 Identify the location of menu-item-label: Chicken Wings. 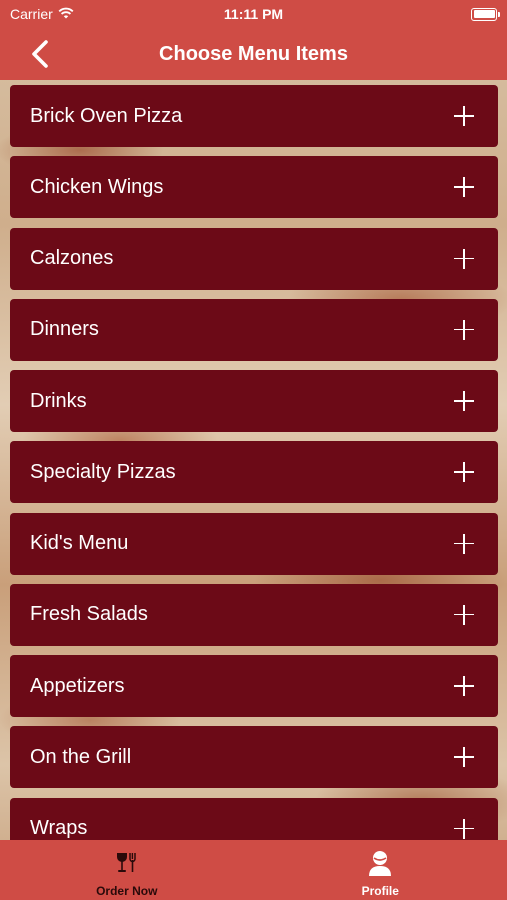
(97, 186).